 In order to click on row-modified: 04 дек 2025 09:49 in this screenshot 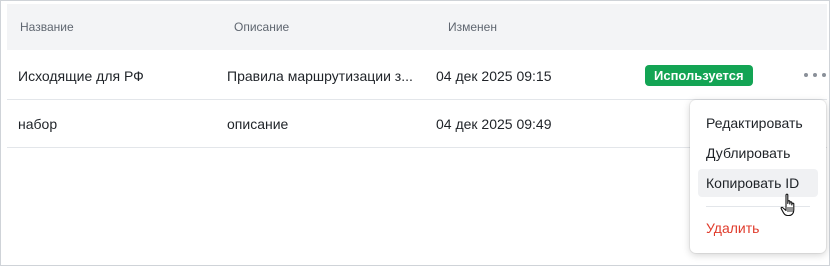, I will do `click(494, 124)`.